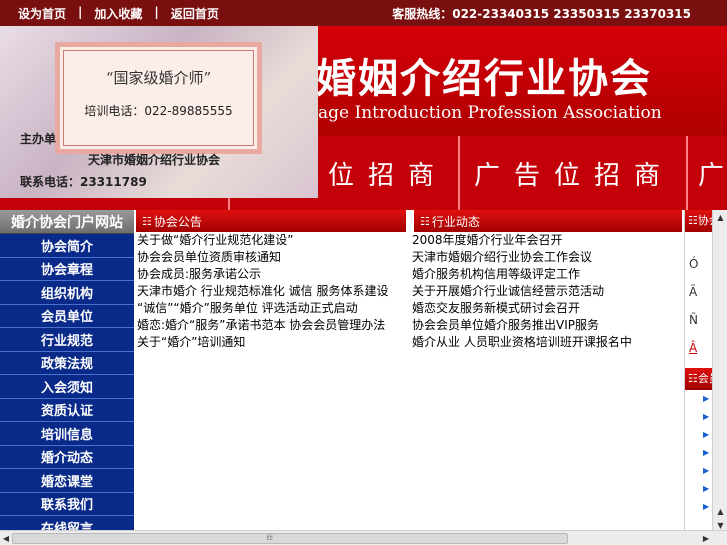  I want to click on list-item: 2008年度婚介行业年会召开, so click(548, 240).